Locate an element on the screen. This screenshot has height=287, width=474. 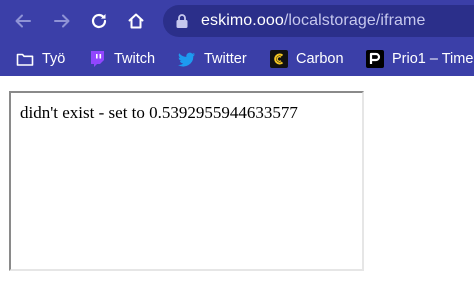
forward-button is located at coordinates (62, 21).